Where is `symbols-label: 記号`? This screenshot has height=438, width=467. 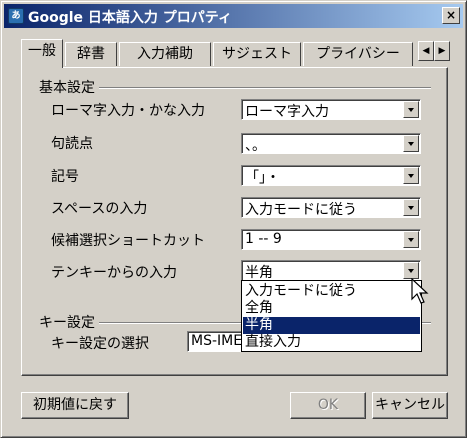 symbols-label: 記号 is located at coordinates (65, 177).